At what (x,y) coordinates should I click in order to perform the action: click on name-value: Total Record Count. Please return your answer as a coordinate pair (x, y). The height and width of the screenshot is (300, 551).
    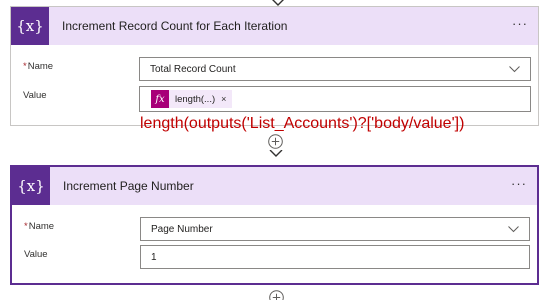
    Looking at the image, I should click on (193, 69).